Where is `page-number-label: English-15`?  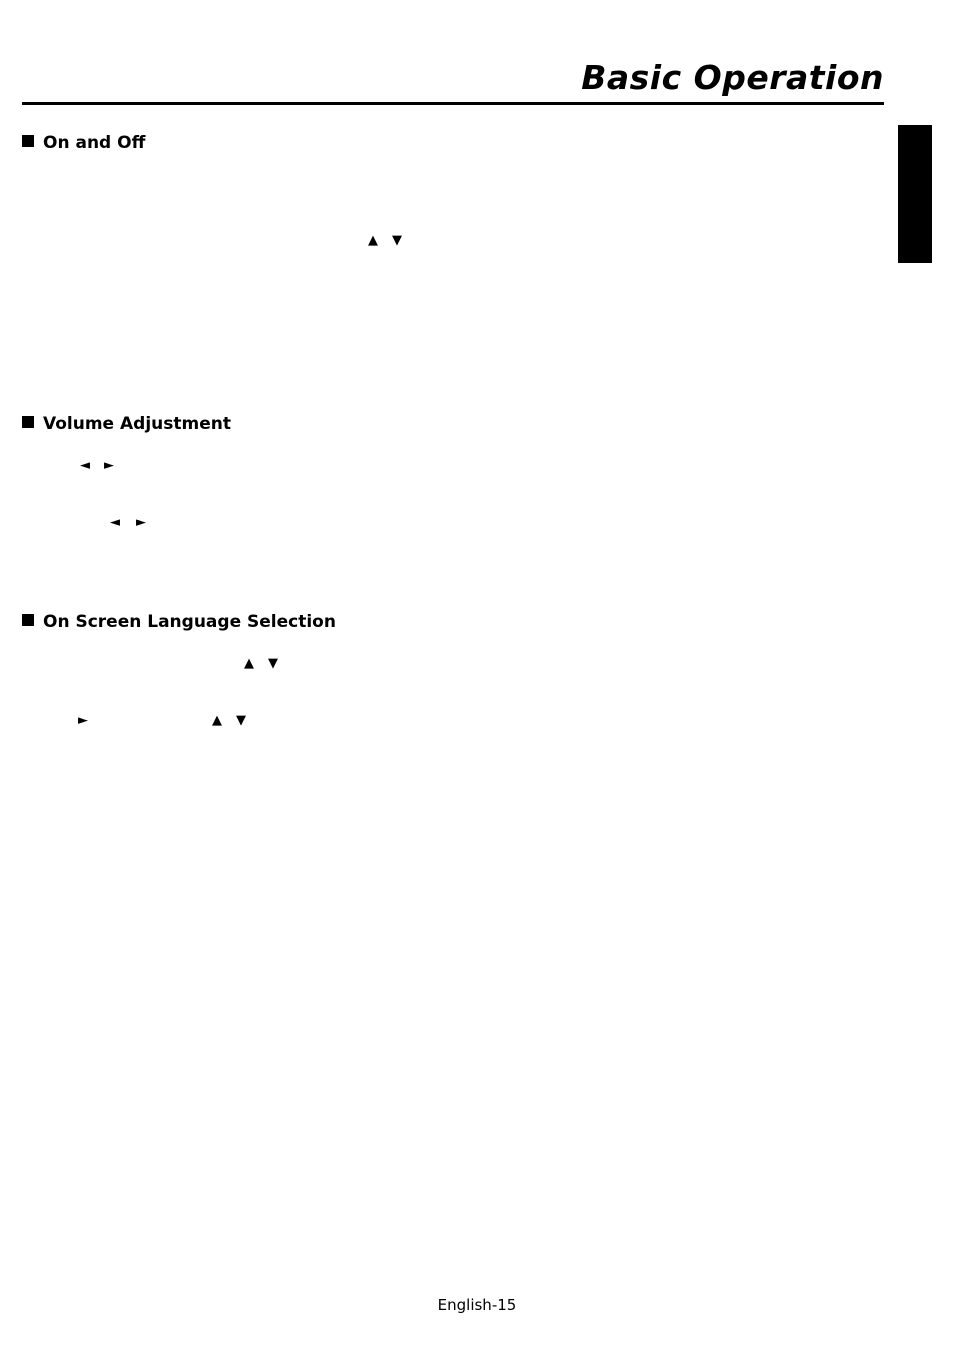
page-number-label: English-15 is located at coordinates (477, 1305).